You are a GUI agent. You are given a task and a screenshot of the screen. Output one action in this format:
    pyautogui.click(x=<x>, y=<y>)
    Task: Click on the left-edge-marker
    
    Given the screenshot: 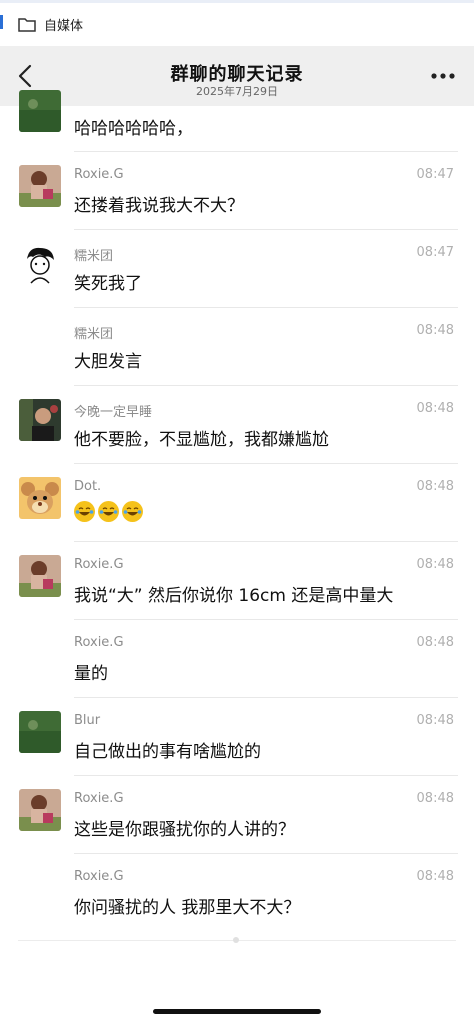 What is the action you would take?
    pyautogui.click(x=1, y=22)
    